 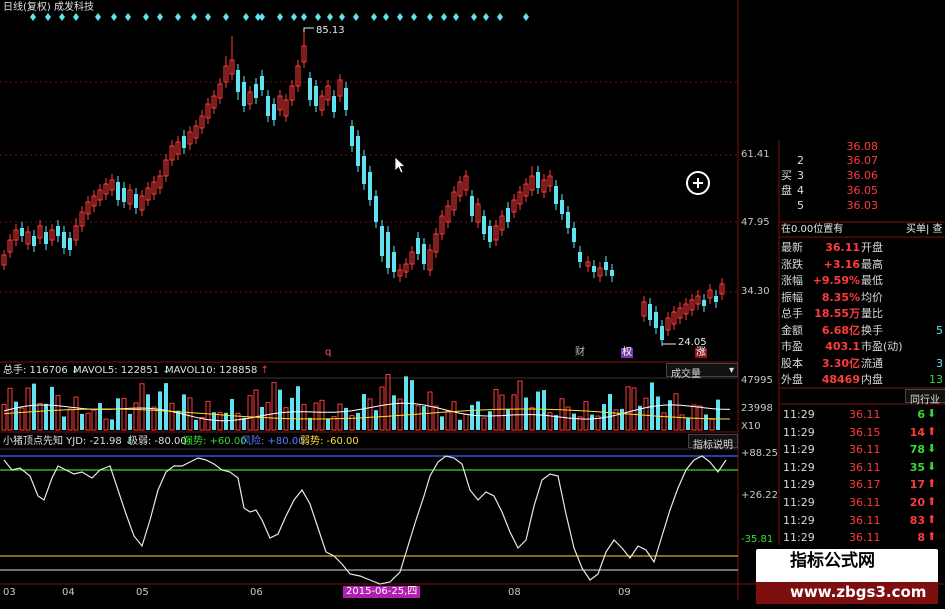 I want to click on orderbook-level: 2, so click(x=800, y=160).